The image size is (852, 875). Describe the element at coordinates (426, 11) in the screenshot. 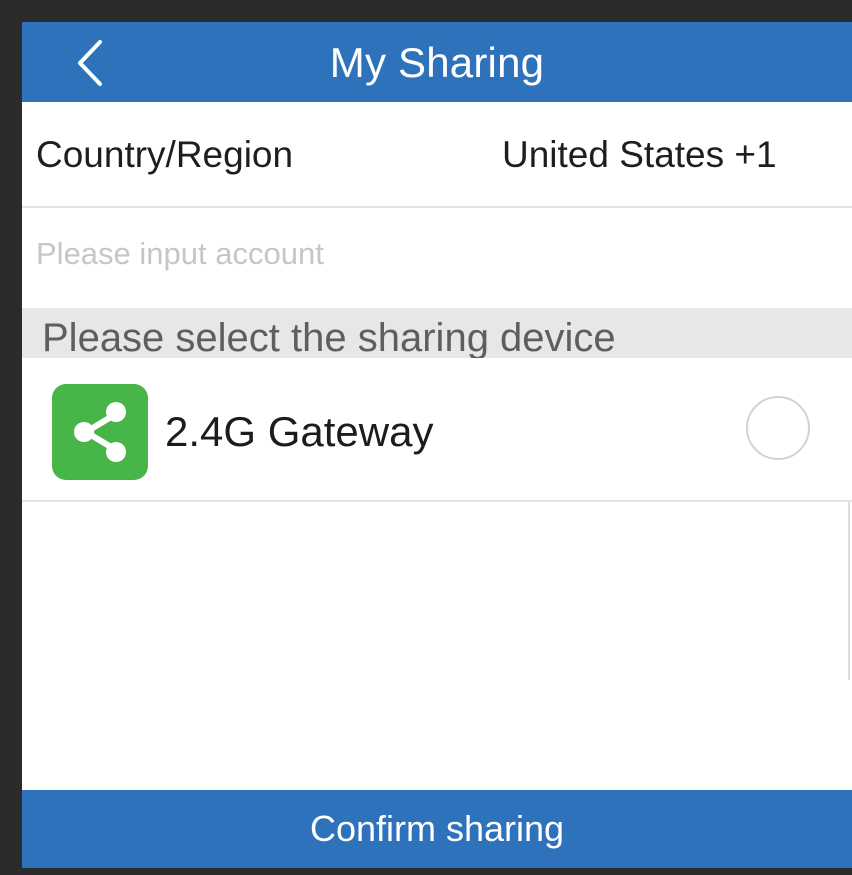

I see `device-frame-top` at that location.